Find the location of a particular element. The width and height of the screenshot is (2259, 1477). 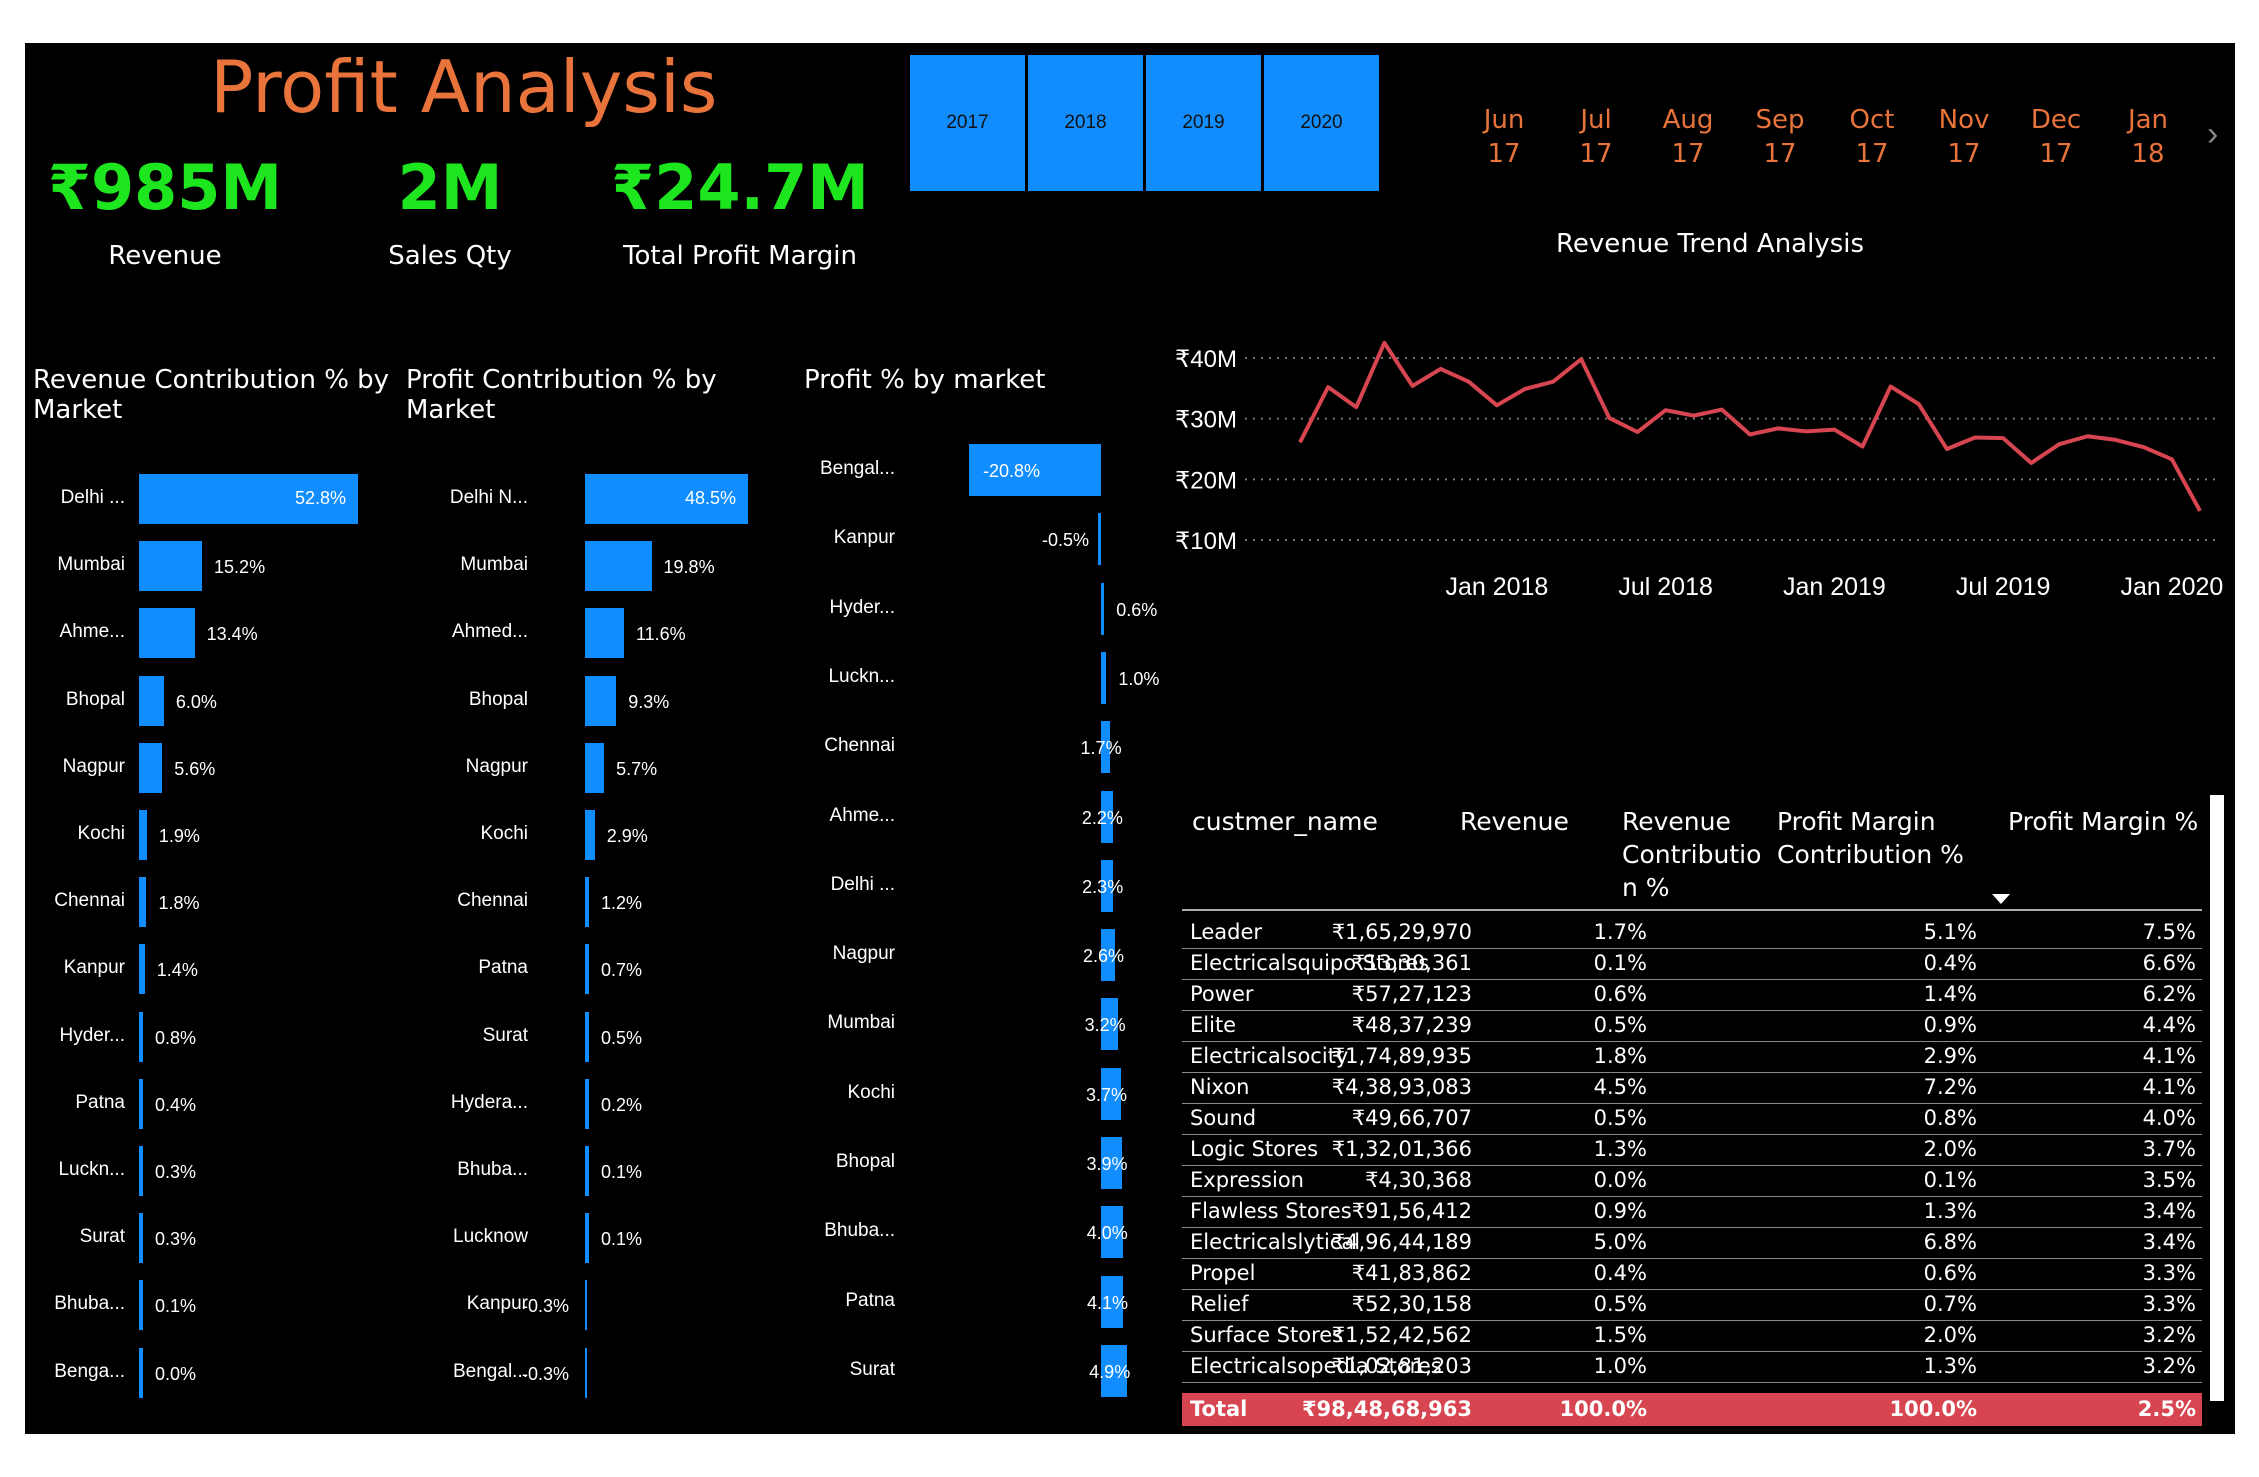

cell-customer: Logic Stores is located at coordinates (1254, 1149).